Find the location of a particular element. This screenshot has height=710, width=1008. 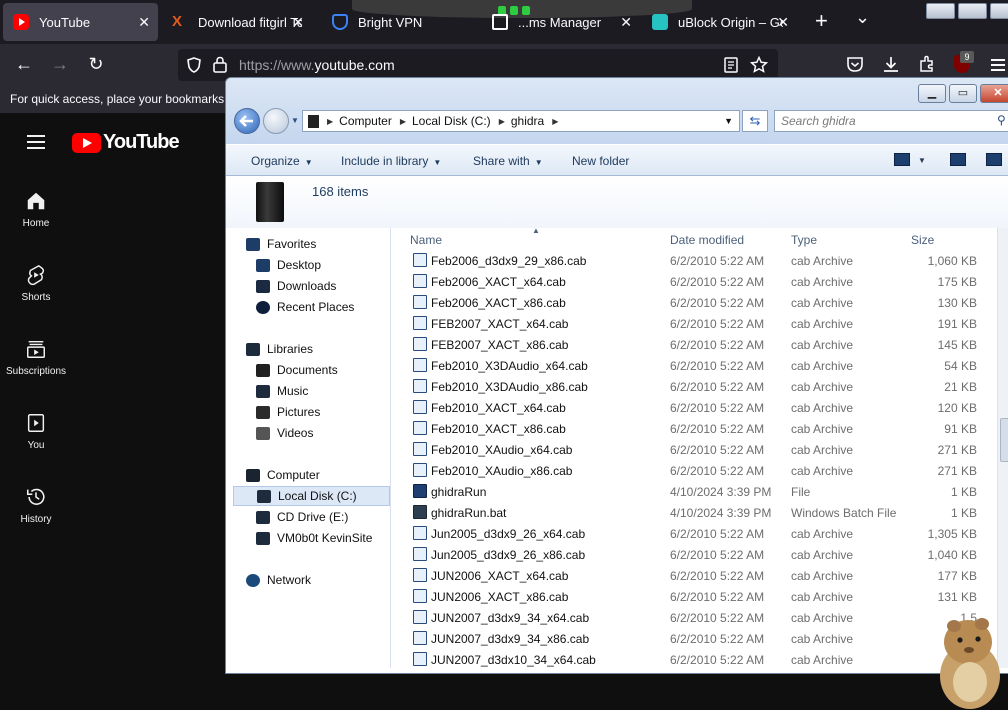

new-tab-button: + is located at coordinates (821, 21).